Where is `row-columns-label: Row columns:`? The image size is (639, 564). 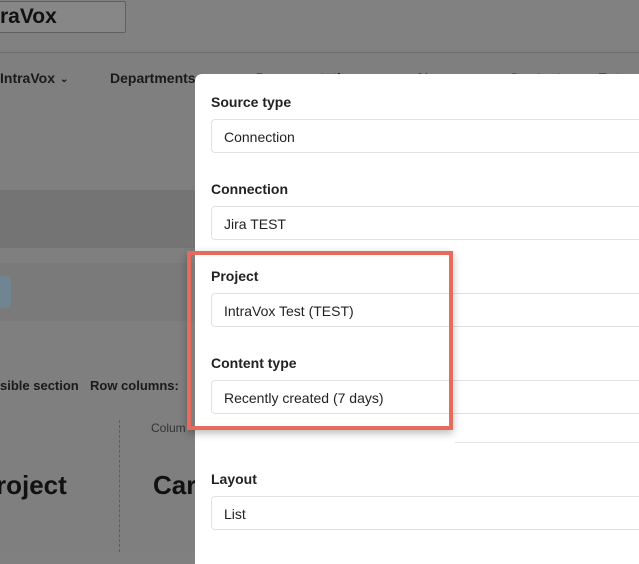
row-columns-label: Row columns: is located at coordinates (134, 385).